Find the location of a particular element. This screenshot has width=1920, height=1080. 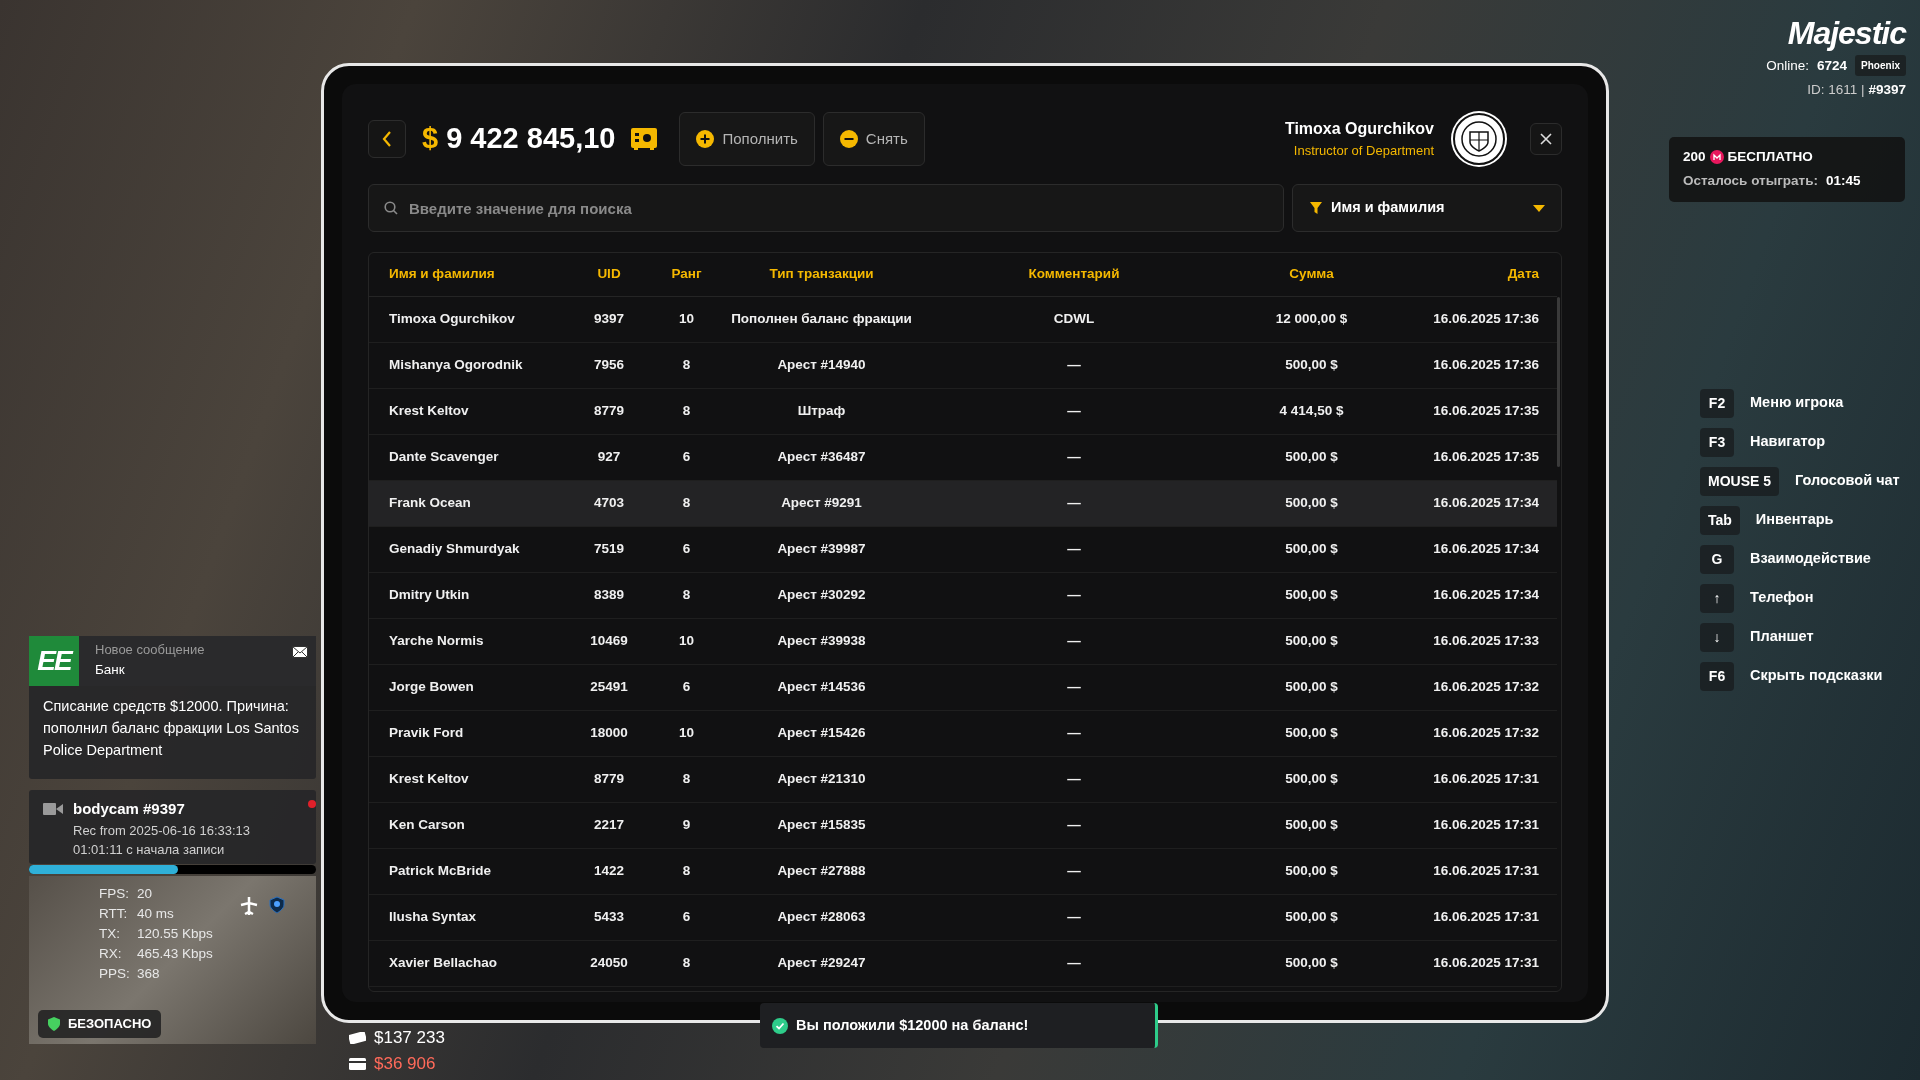

table-row: Yarche Normis 10469 10 Арест #39938 — 500,00 $ 16.06.2025 17:33 is located at coordinates (963, 642).